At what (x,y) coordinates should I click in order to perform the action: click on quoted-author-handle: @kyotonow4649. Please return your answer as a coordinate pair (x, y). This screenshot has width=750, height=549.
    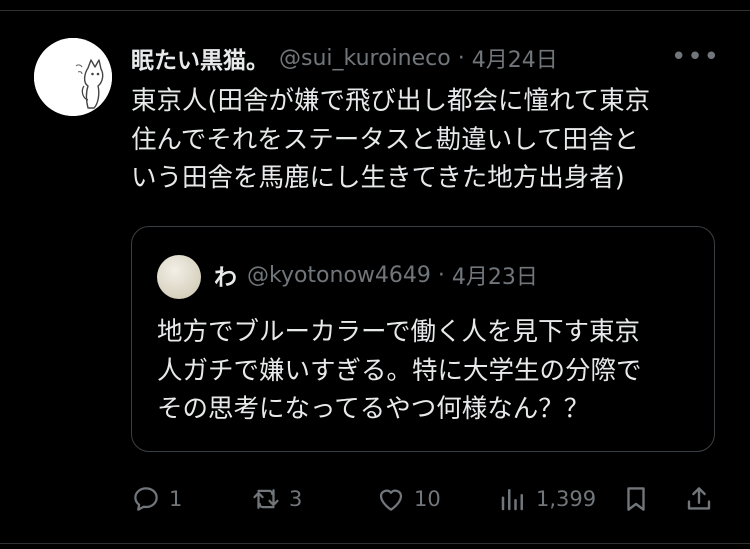
    Looking at the image, I should click on (339, 275).